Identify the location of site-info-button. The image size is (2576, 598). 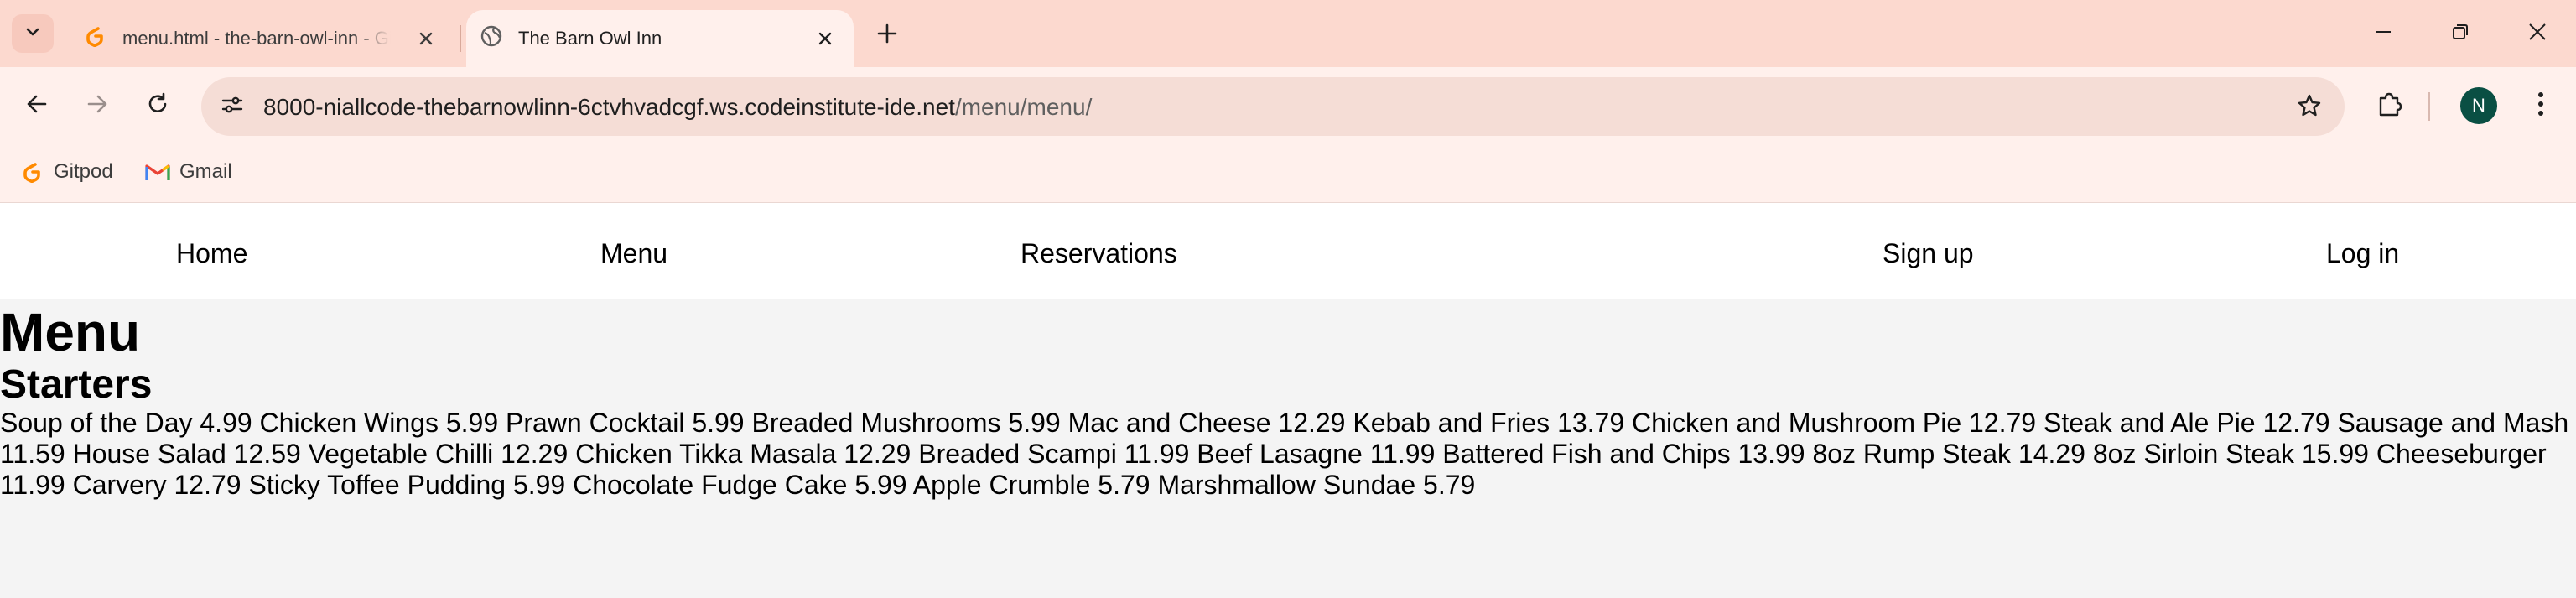
(232, 106).